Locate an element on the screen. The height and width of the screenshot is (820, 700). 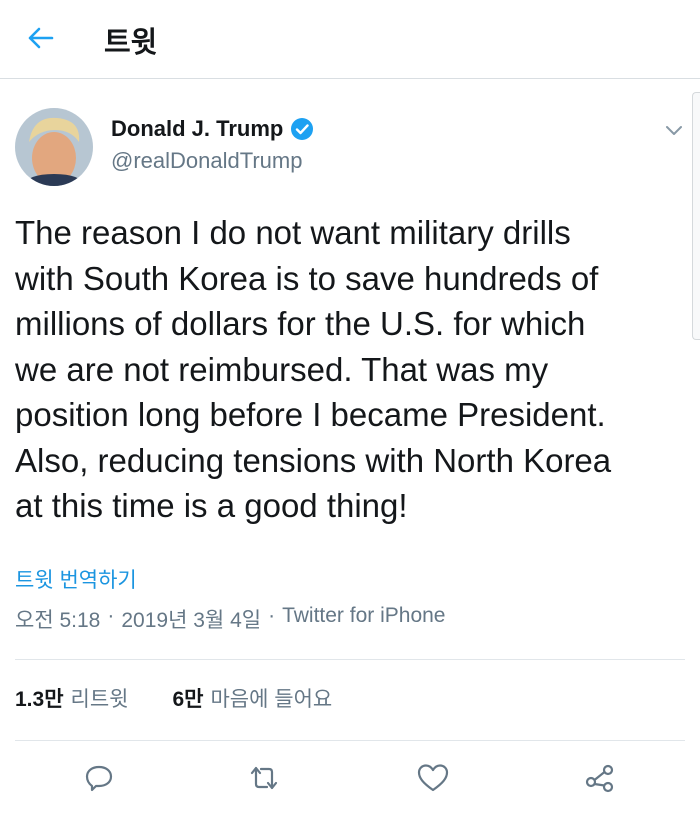
profile-photo is located at coordinates (54, 147).